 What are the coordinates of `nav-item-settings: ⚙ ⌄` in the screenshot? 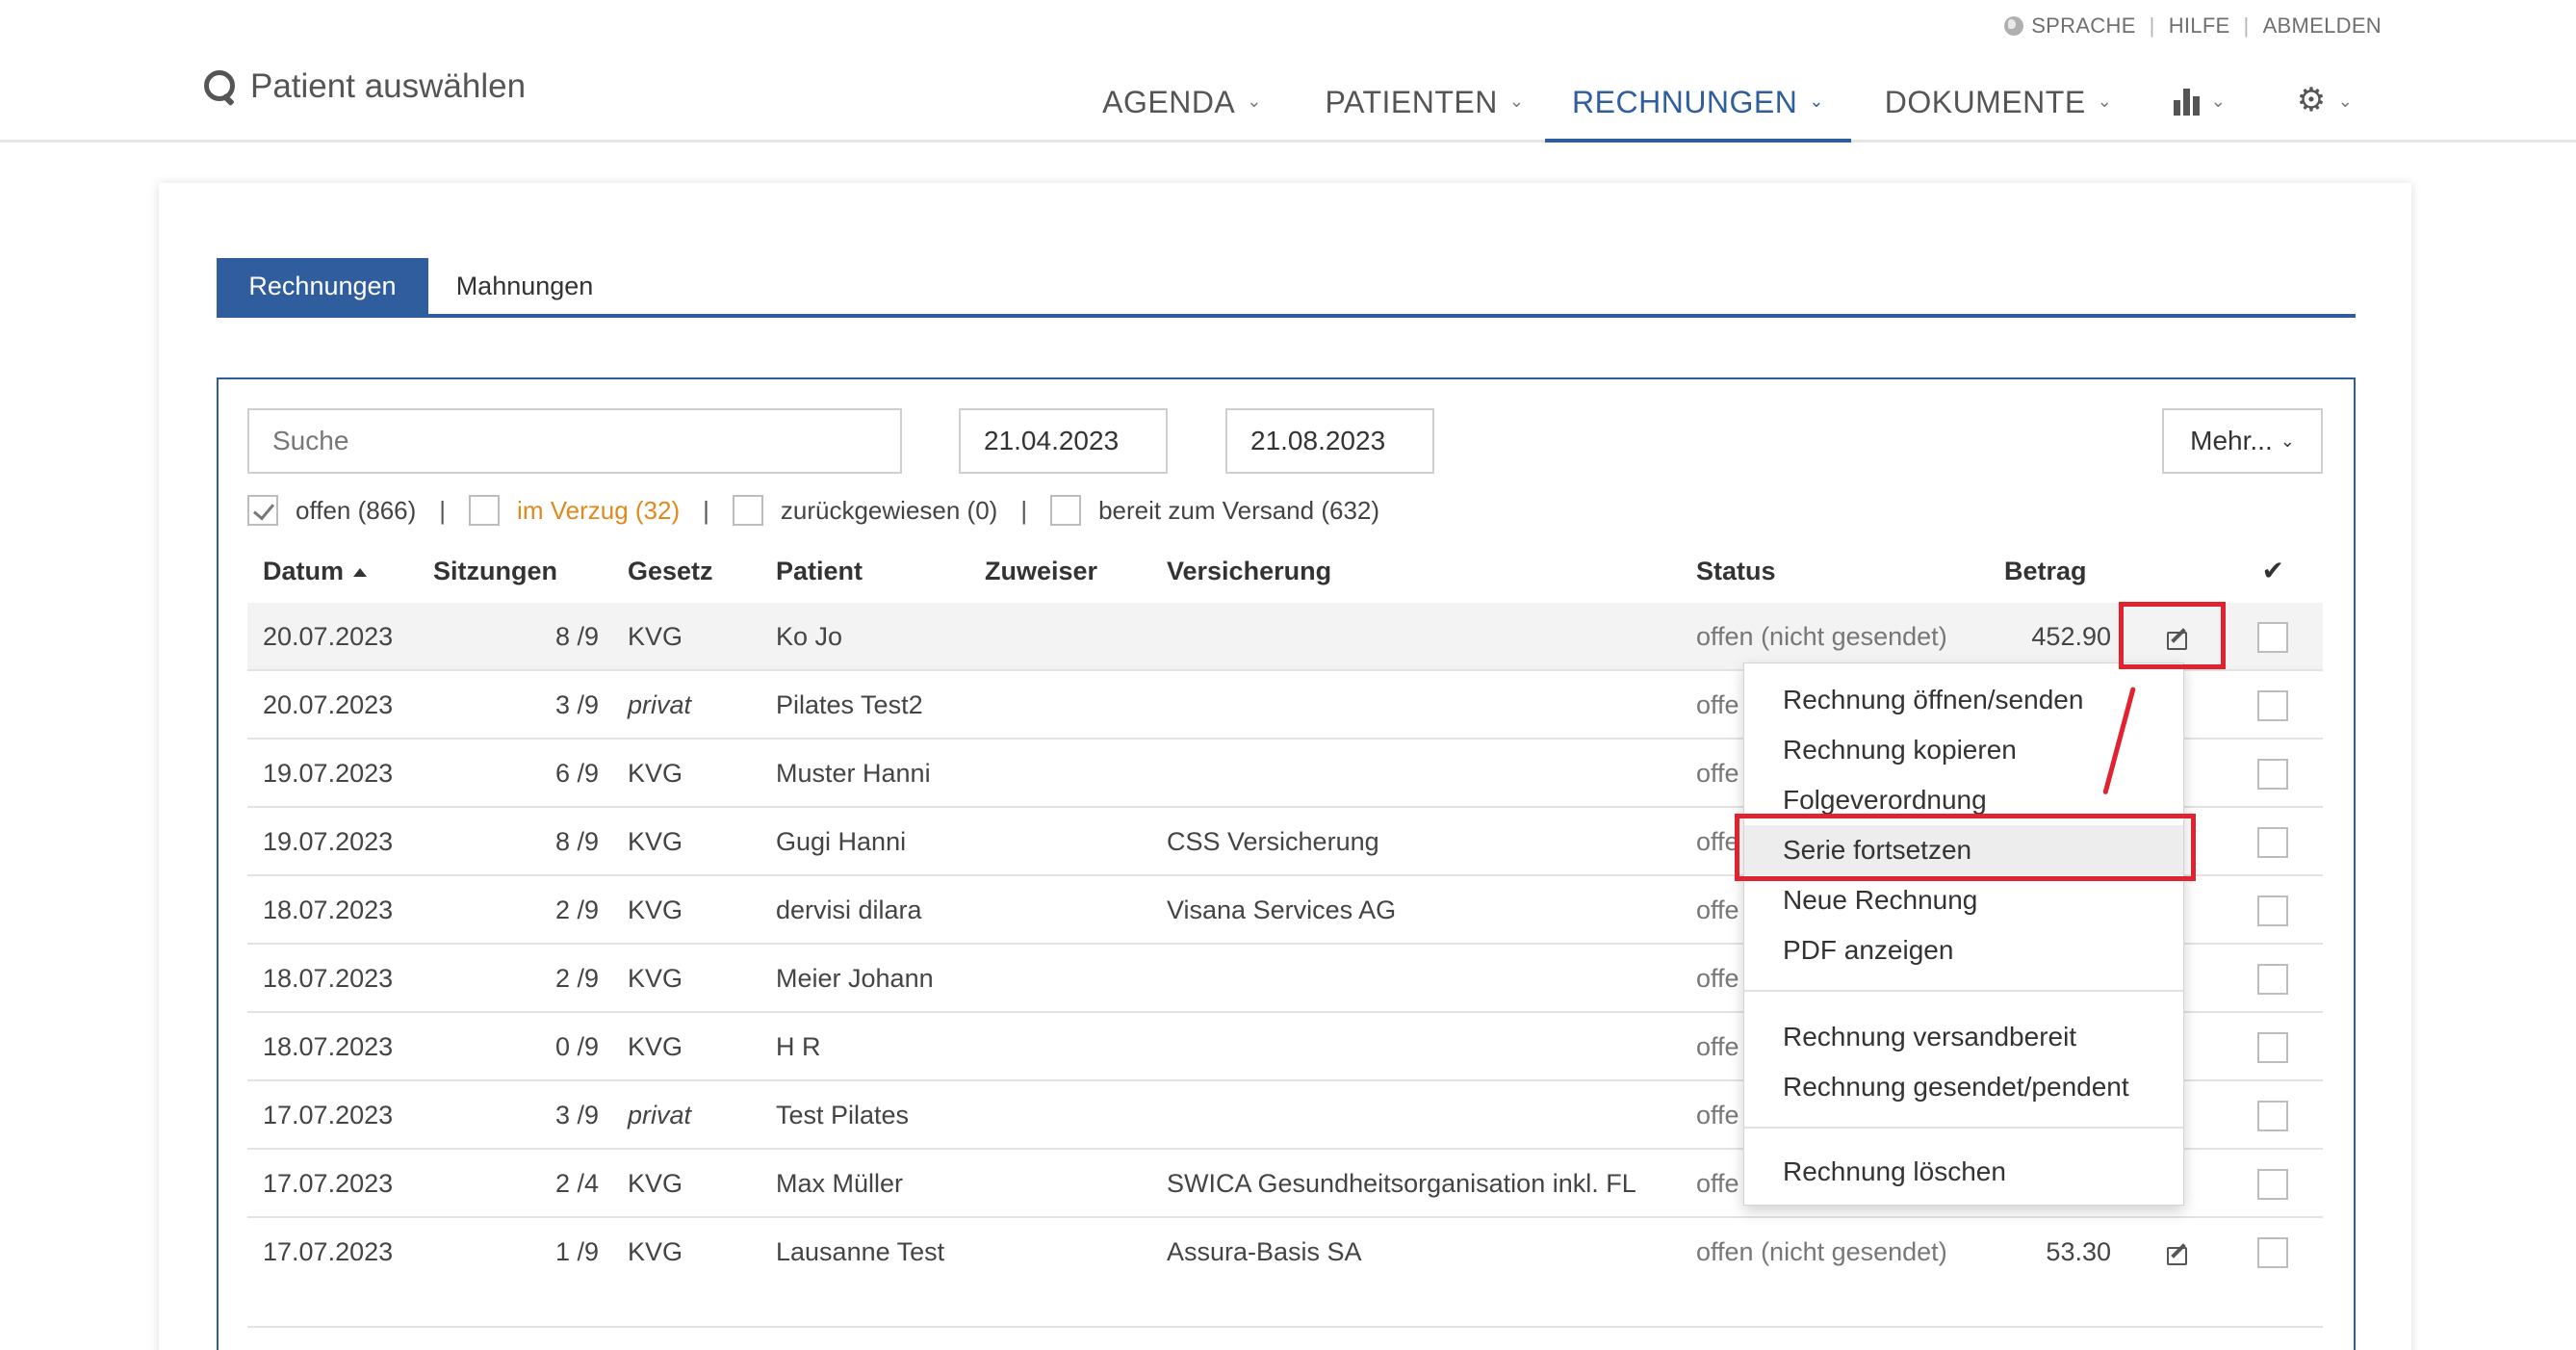 It's located at (2325, 108).